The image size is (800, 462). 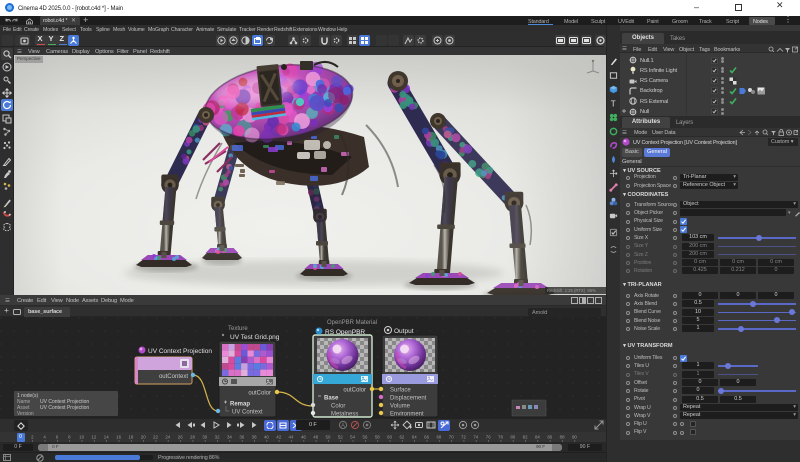 What do you see at coordinates (525, 437) in the screenshot?
I see `svg-text: 82` at bounding box center [525, 437].